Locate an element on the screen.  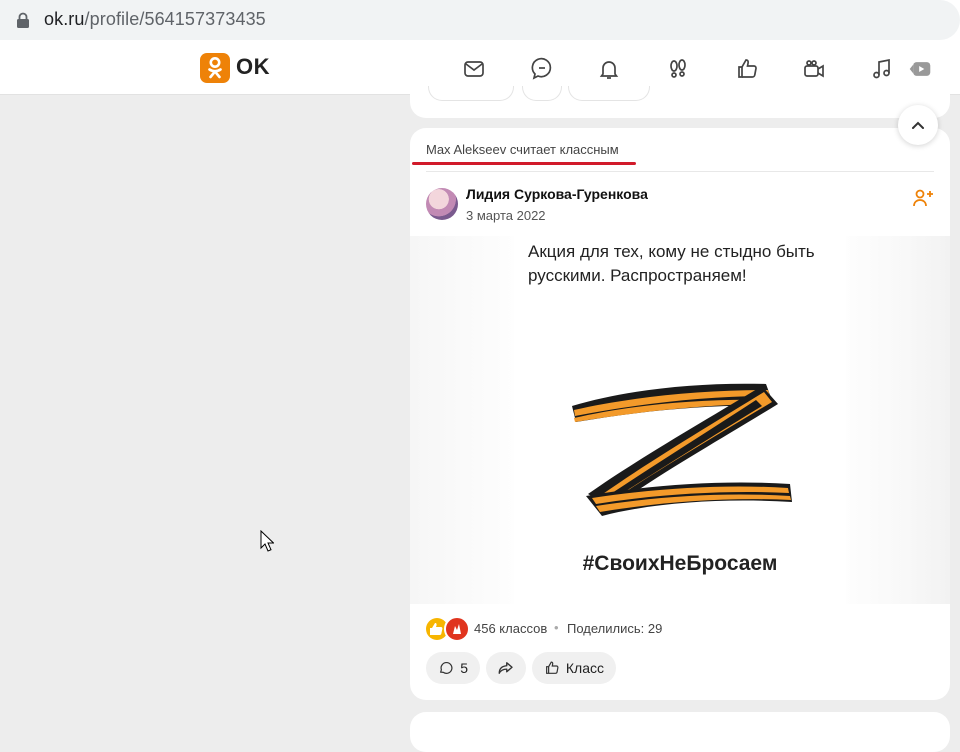
thumbs-up-icon is located at coordinates (552, 667).